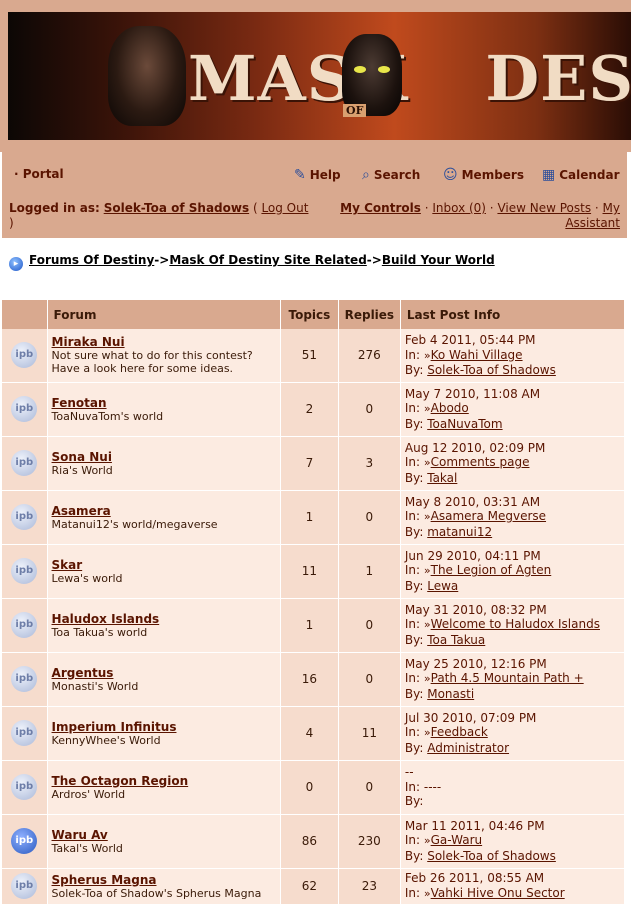  I want to click on forum-replies-count: 3, so click(369, 463).